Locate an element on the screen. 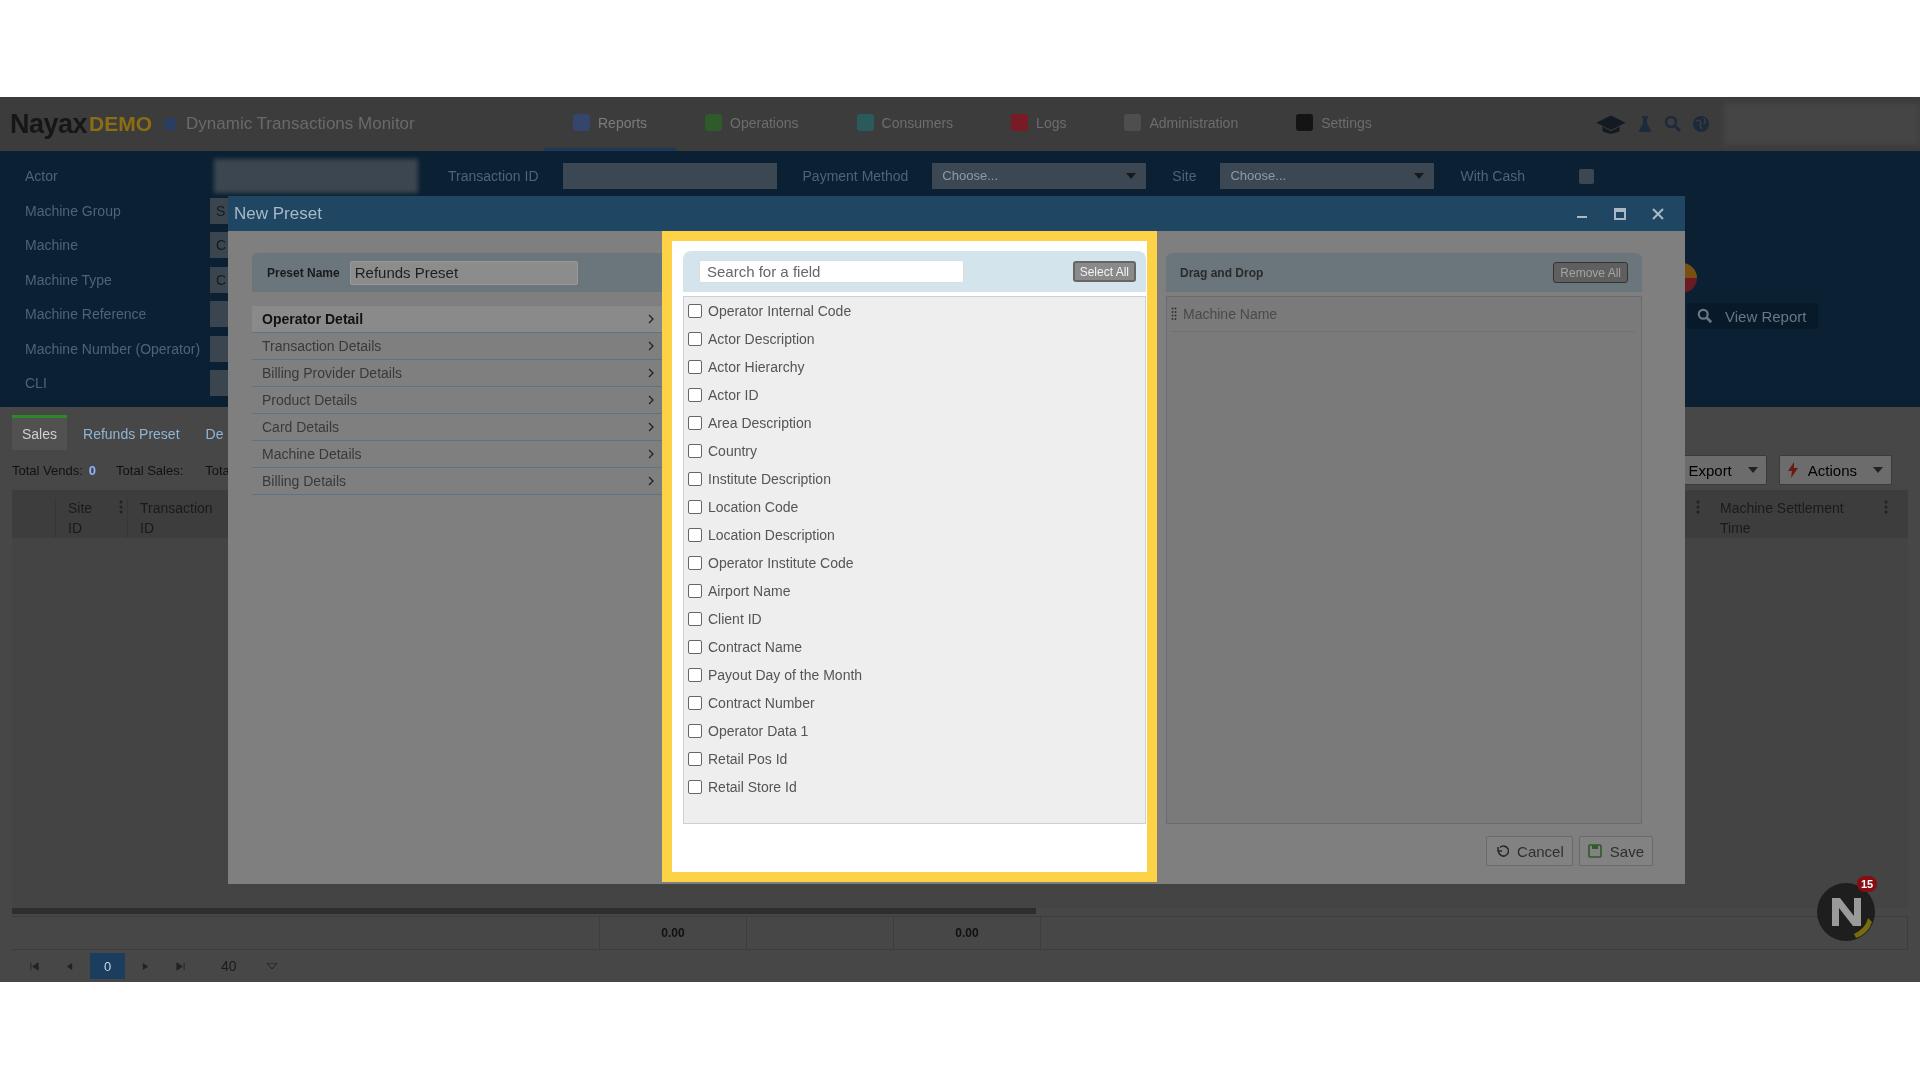 This screenshot has width=1920, height=1080. toolbar-button: Actions is located at coordinates (1835, 470).